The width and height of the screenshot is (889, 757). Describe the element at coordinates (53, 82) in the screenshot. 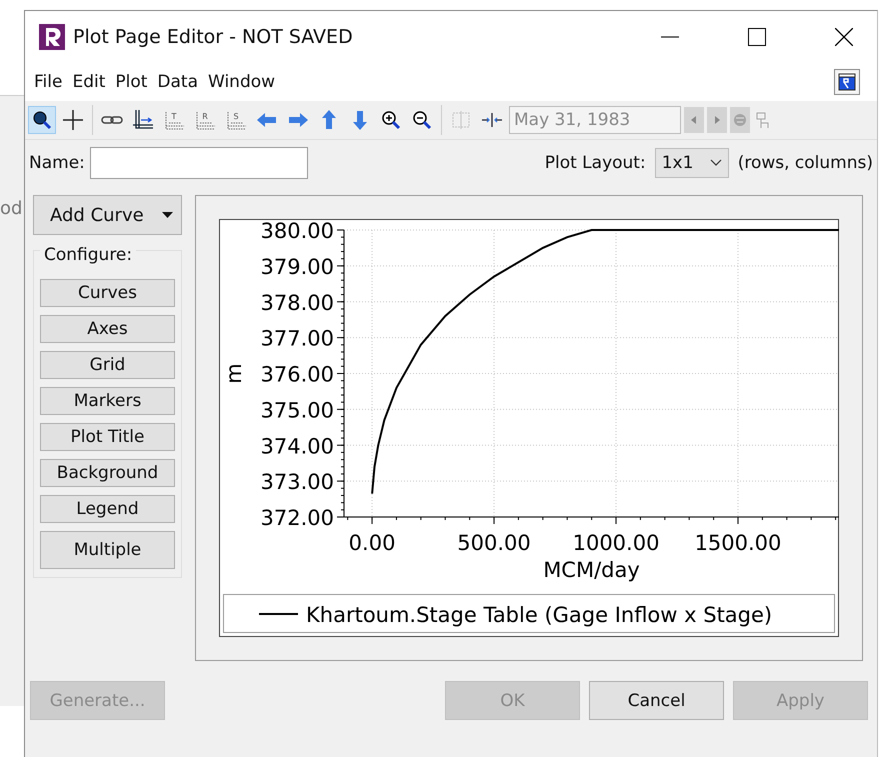

I see `menu-item: File` at that location.